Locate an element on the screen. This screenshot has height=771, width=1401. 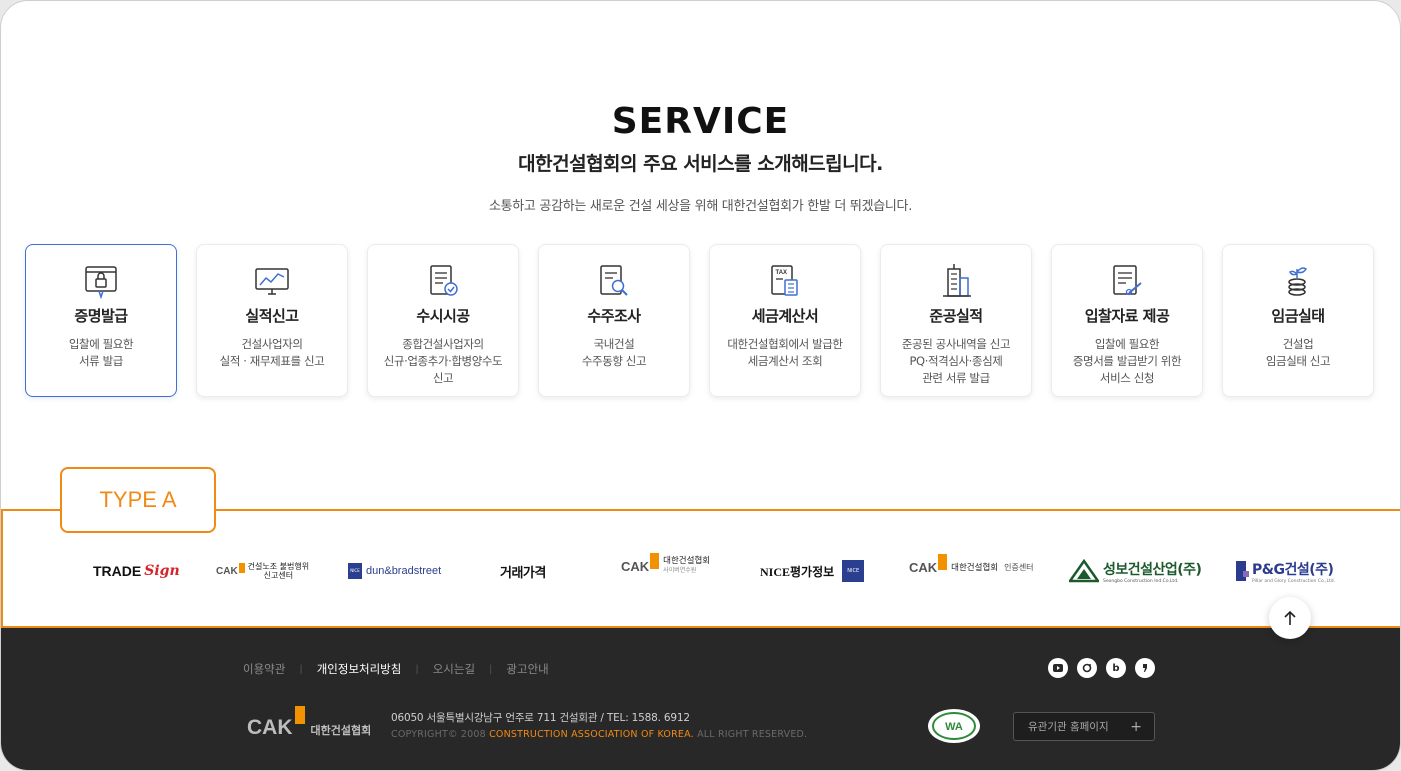
service-card-desc: 건설업 임금실태 신고 is located at coordinates (1298, 352).